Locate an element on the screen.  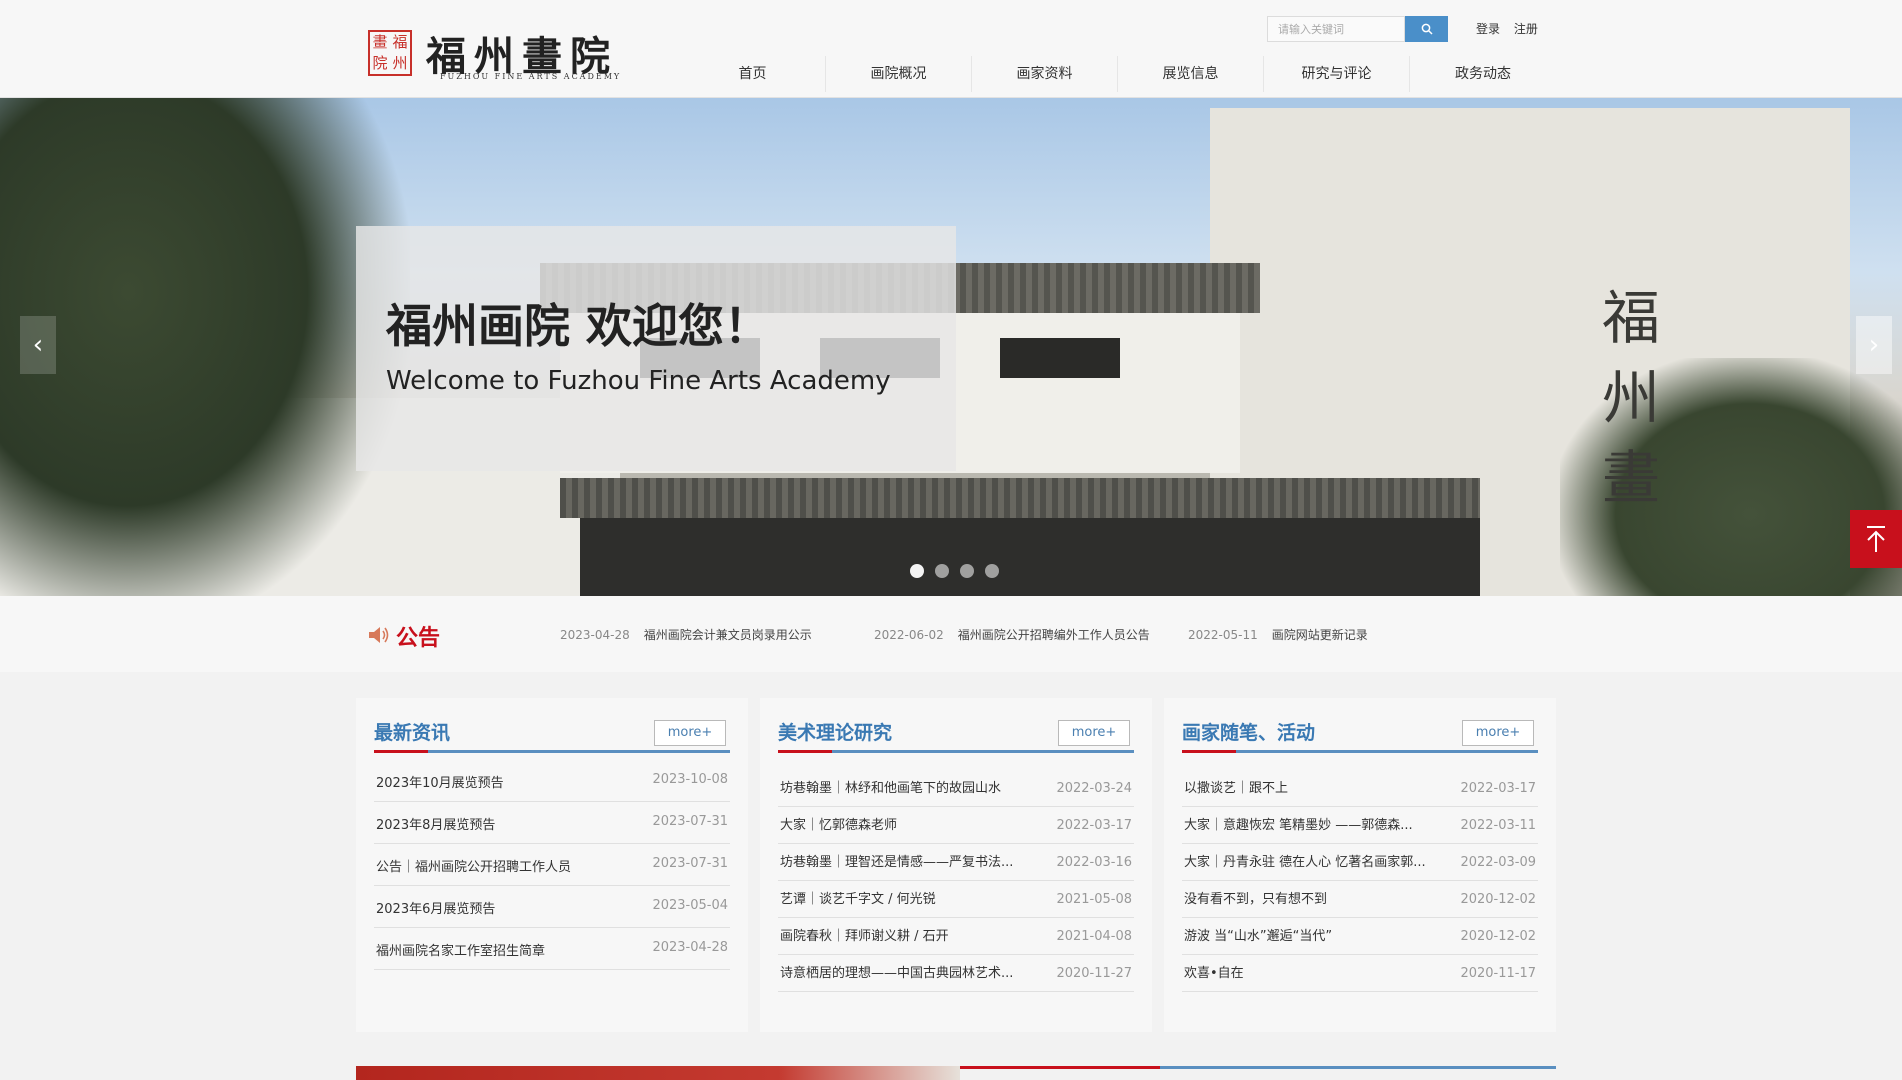
nav-item-research: 研究与评论 is located at coordinates (1337, 74).